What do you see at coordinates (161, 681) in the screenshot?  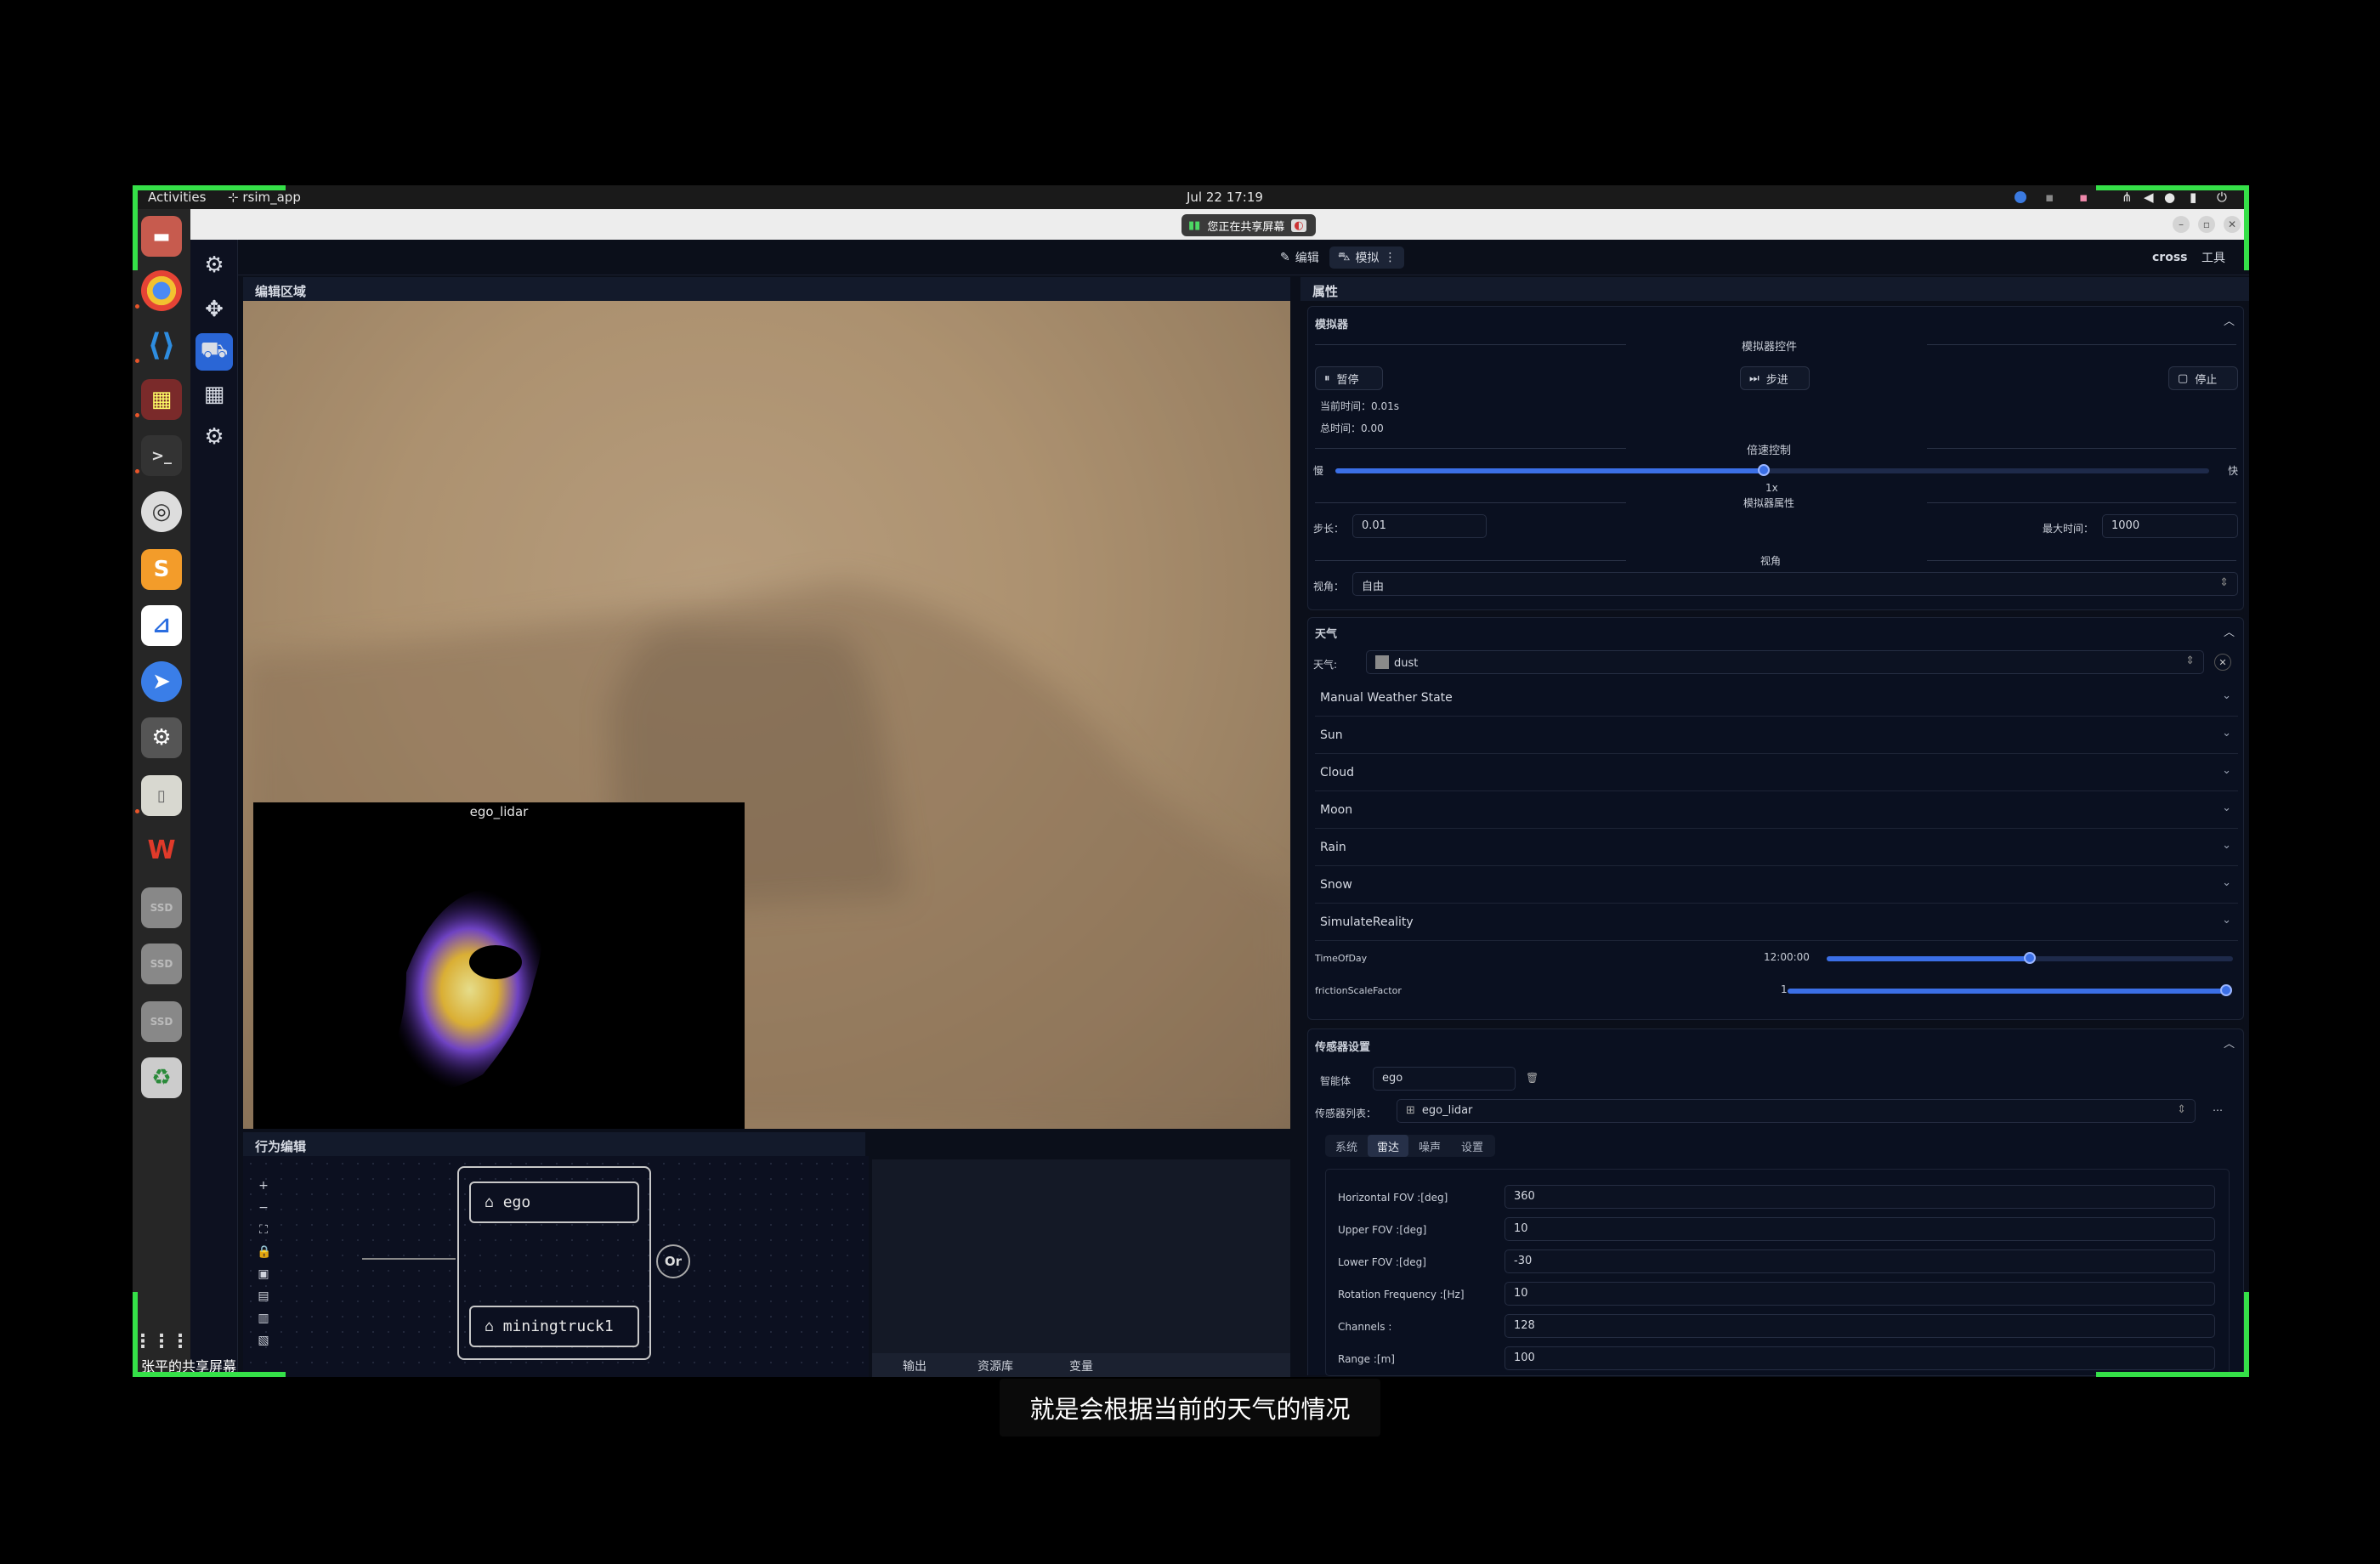 I see `messenger-icon: ➤` at bounding box center [161, 681].